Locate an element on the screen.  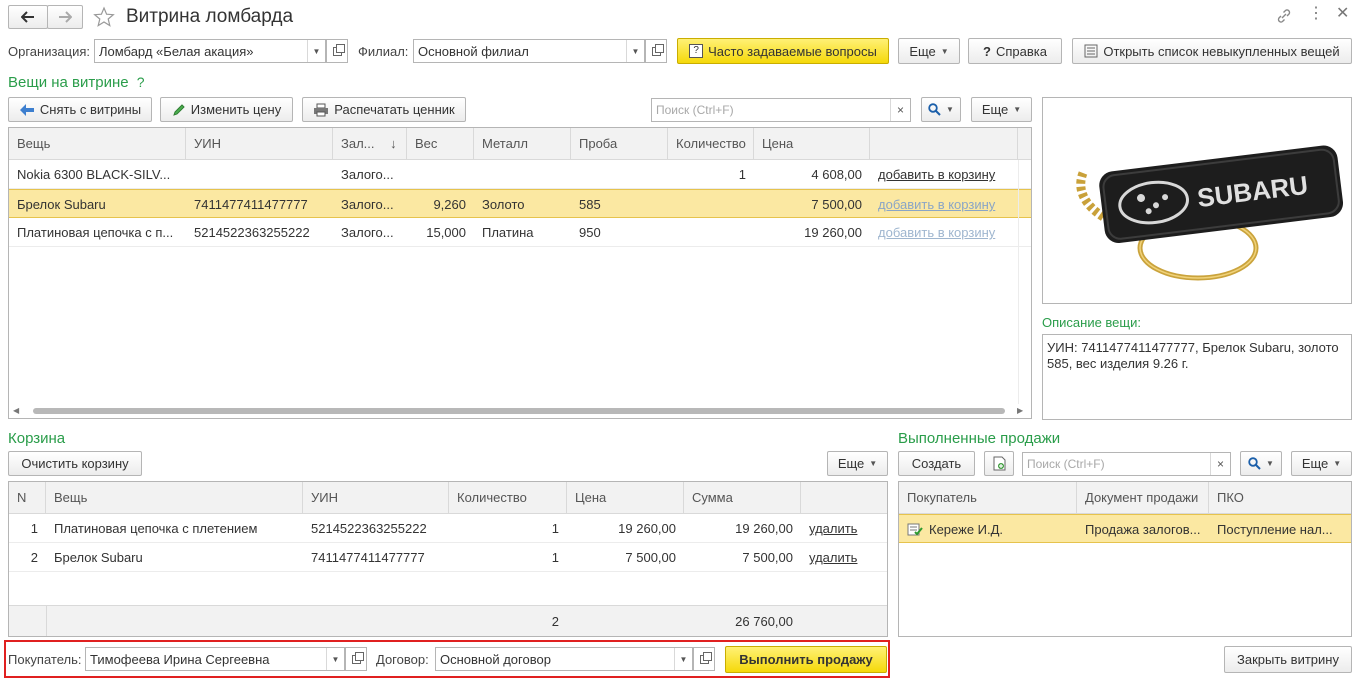
horizontal-scrollbar: ◀ ▶ is located at coordinates (520, 411).